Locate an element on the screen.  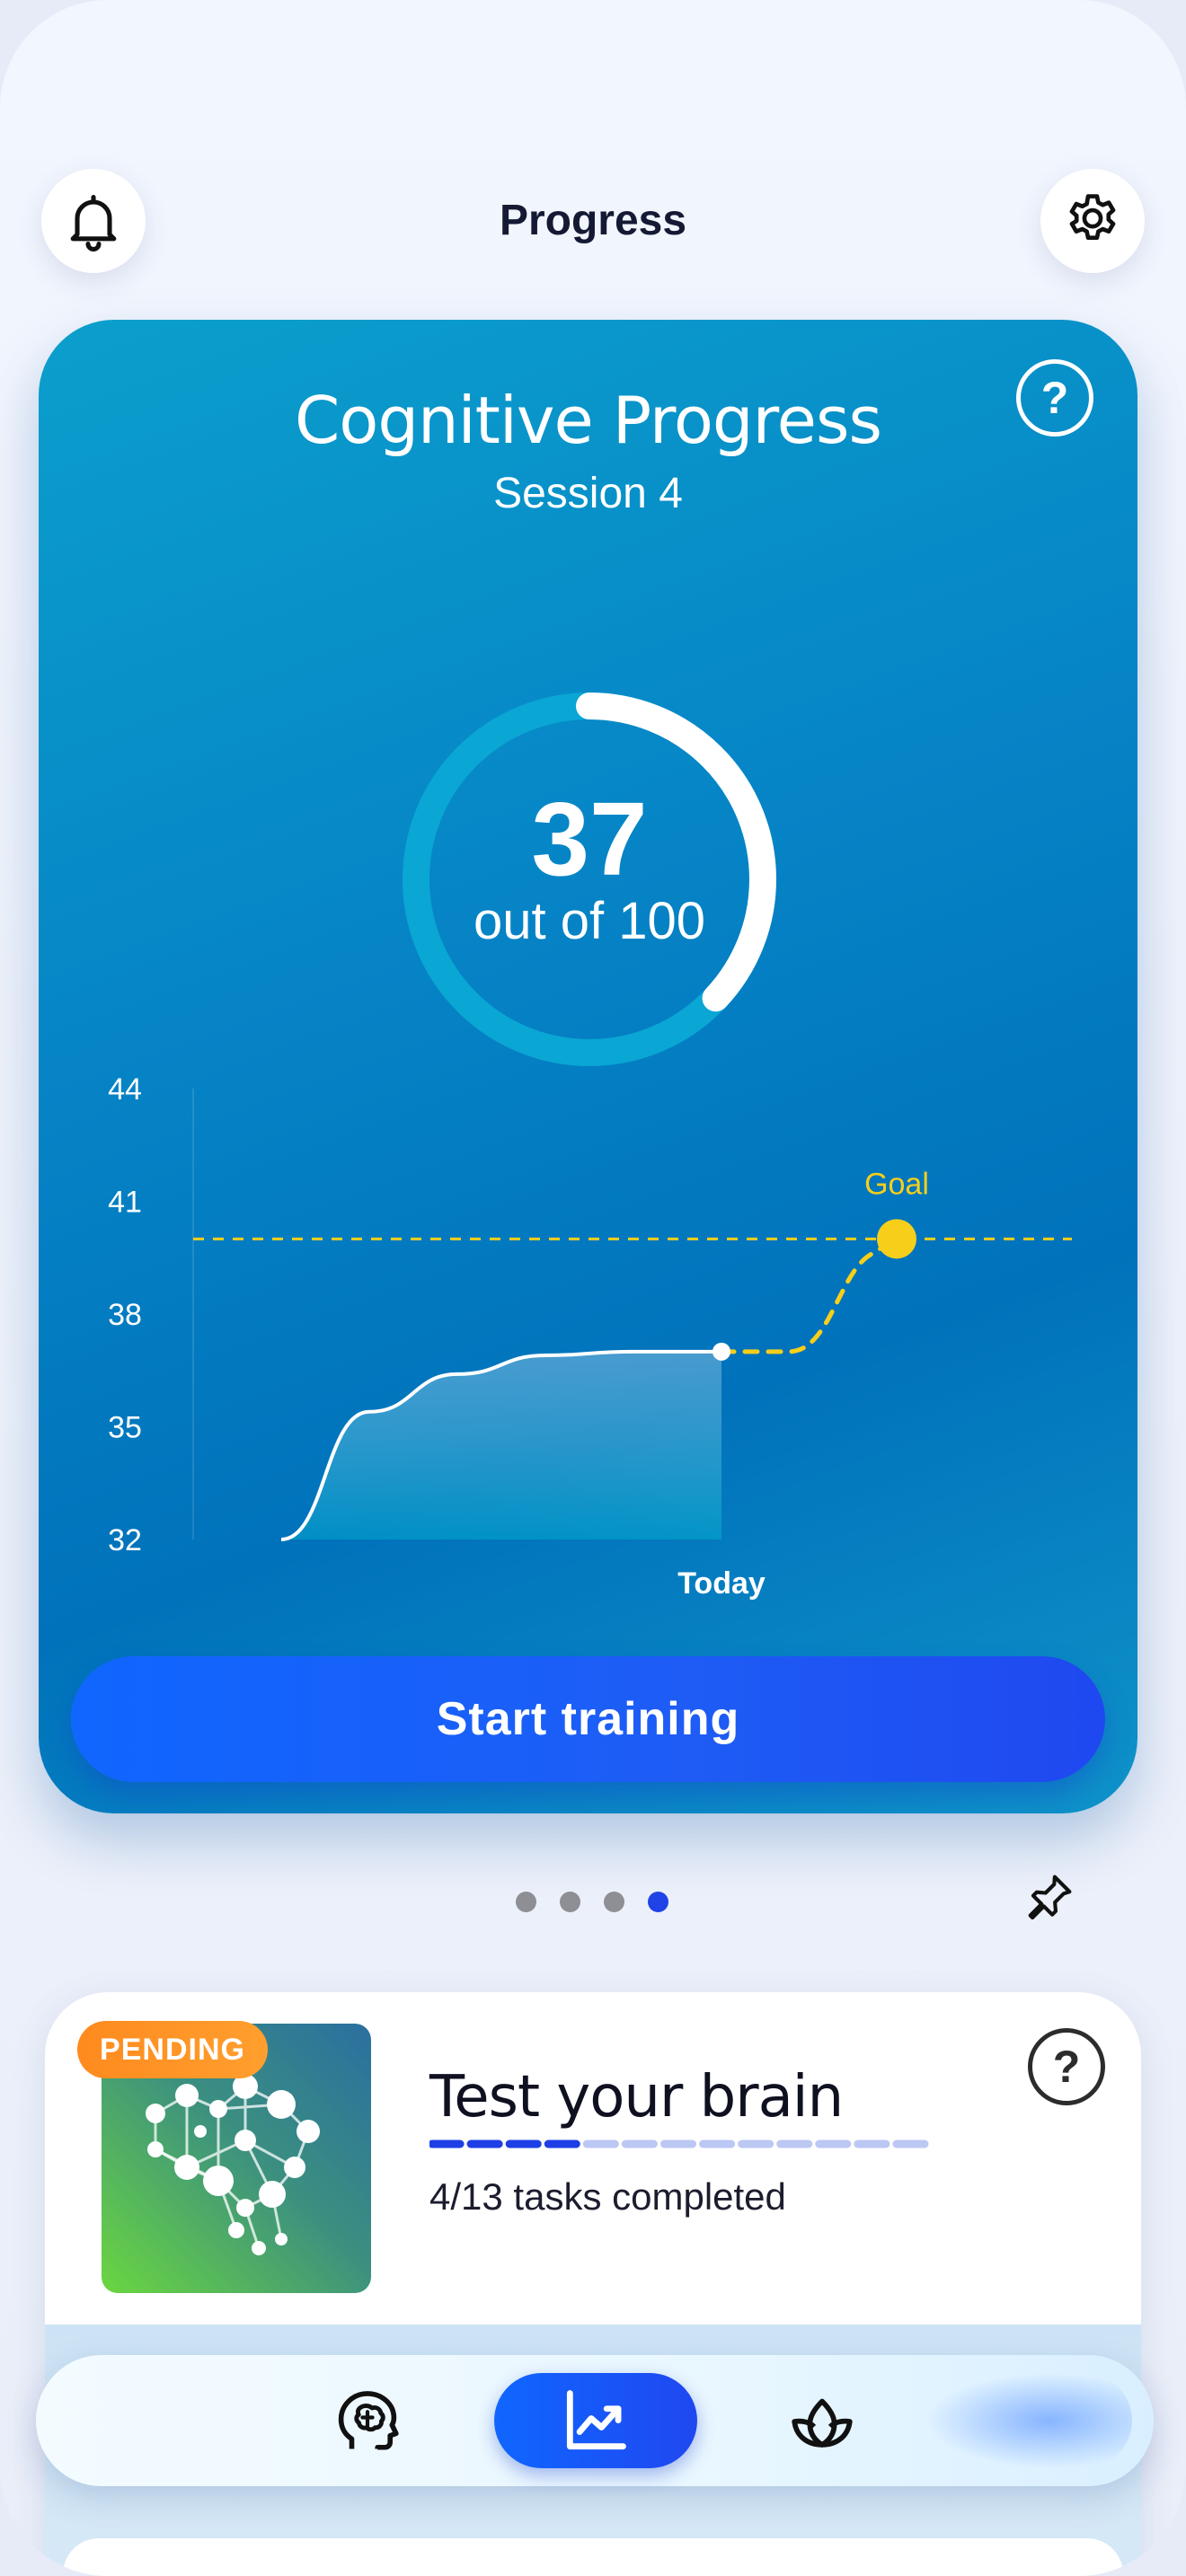
nav-glow-decoration is located at coordinates (1028, 2420).